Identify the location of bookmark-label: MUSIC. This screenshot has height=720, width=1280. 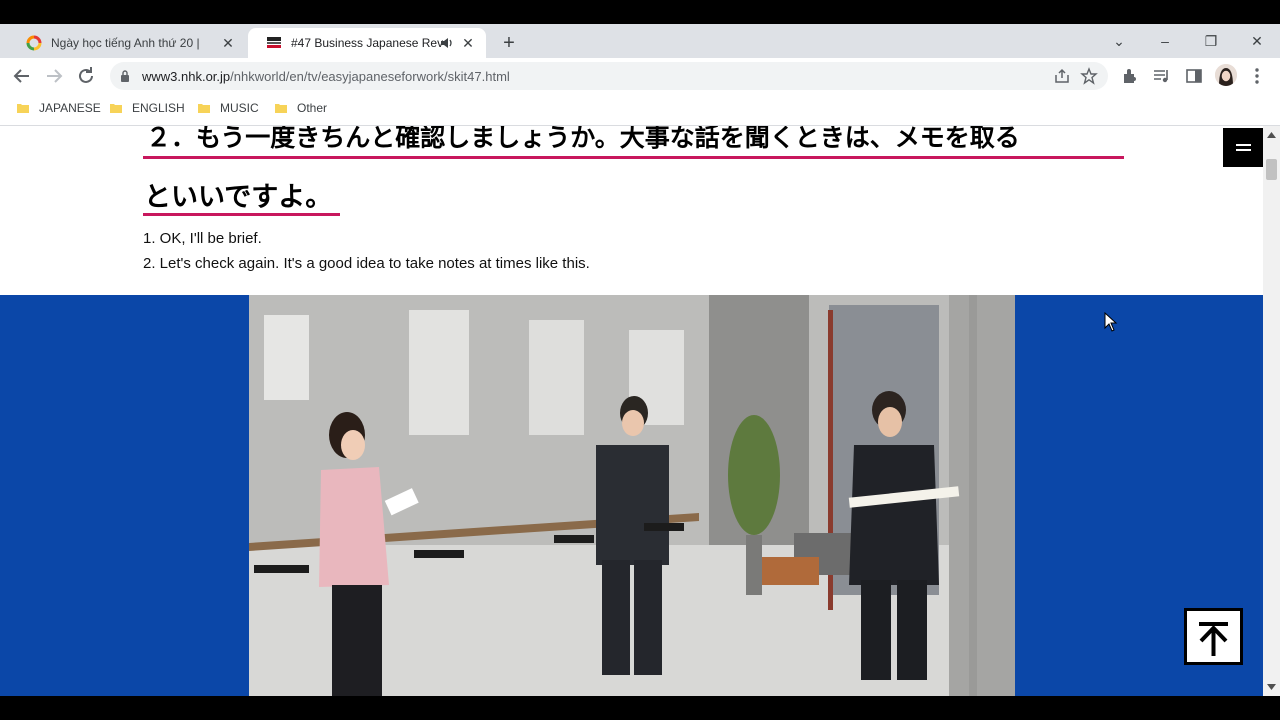
(239, 108).